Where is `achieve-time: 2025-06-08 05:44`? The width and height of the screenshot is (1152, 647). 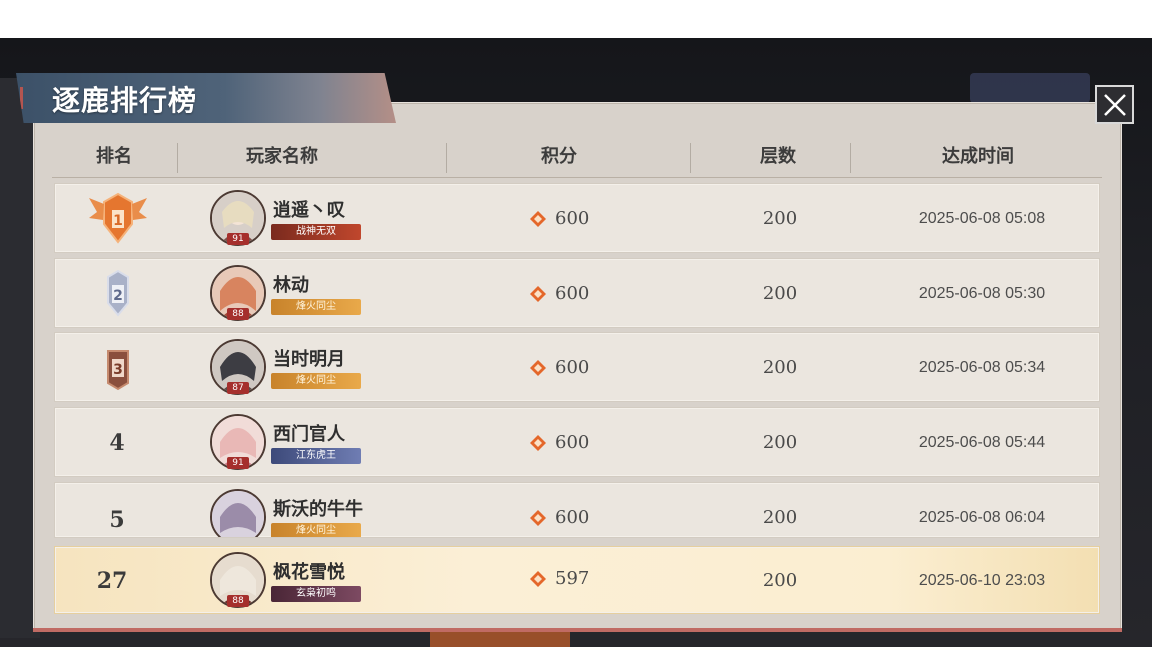 achieve-time: 2025-06-08 05:44 is located at coordinates (982, 442).